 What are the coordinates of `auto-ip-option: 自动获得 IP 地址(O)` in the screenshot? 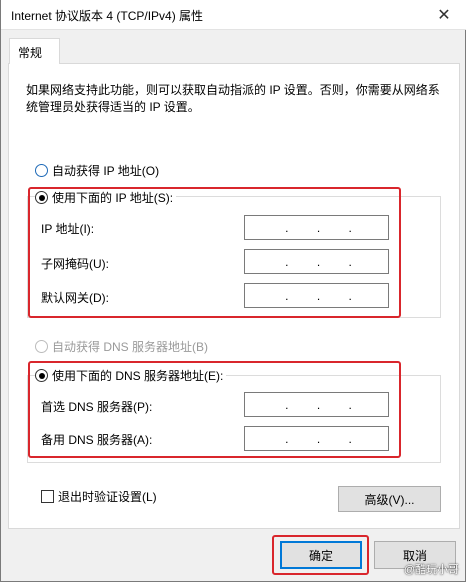 It's located at (97, 170).